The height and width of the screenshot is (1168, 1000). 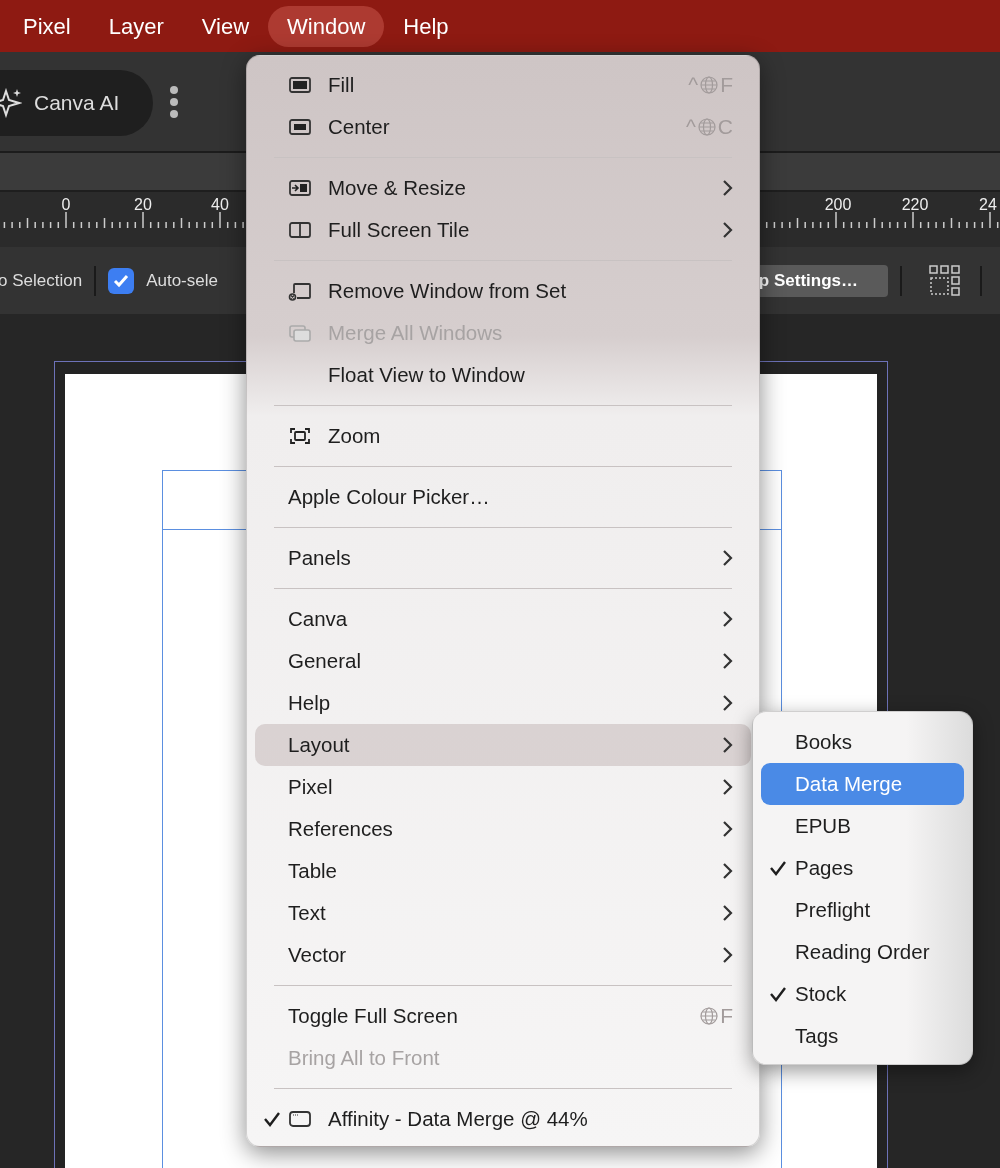 I want to click on menu-item-label: Full Screen Tile, so click(x=399, y=230).